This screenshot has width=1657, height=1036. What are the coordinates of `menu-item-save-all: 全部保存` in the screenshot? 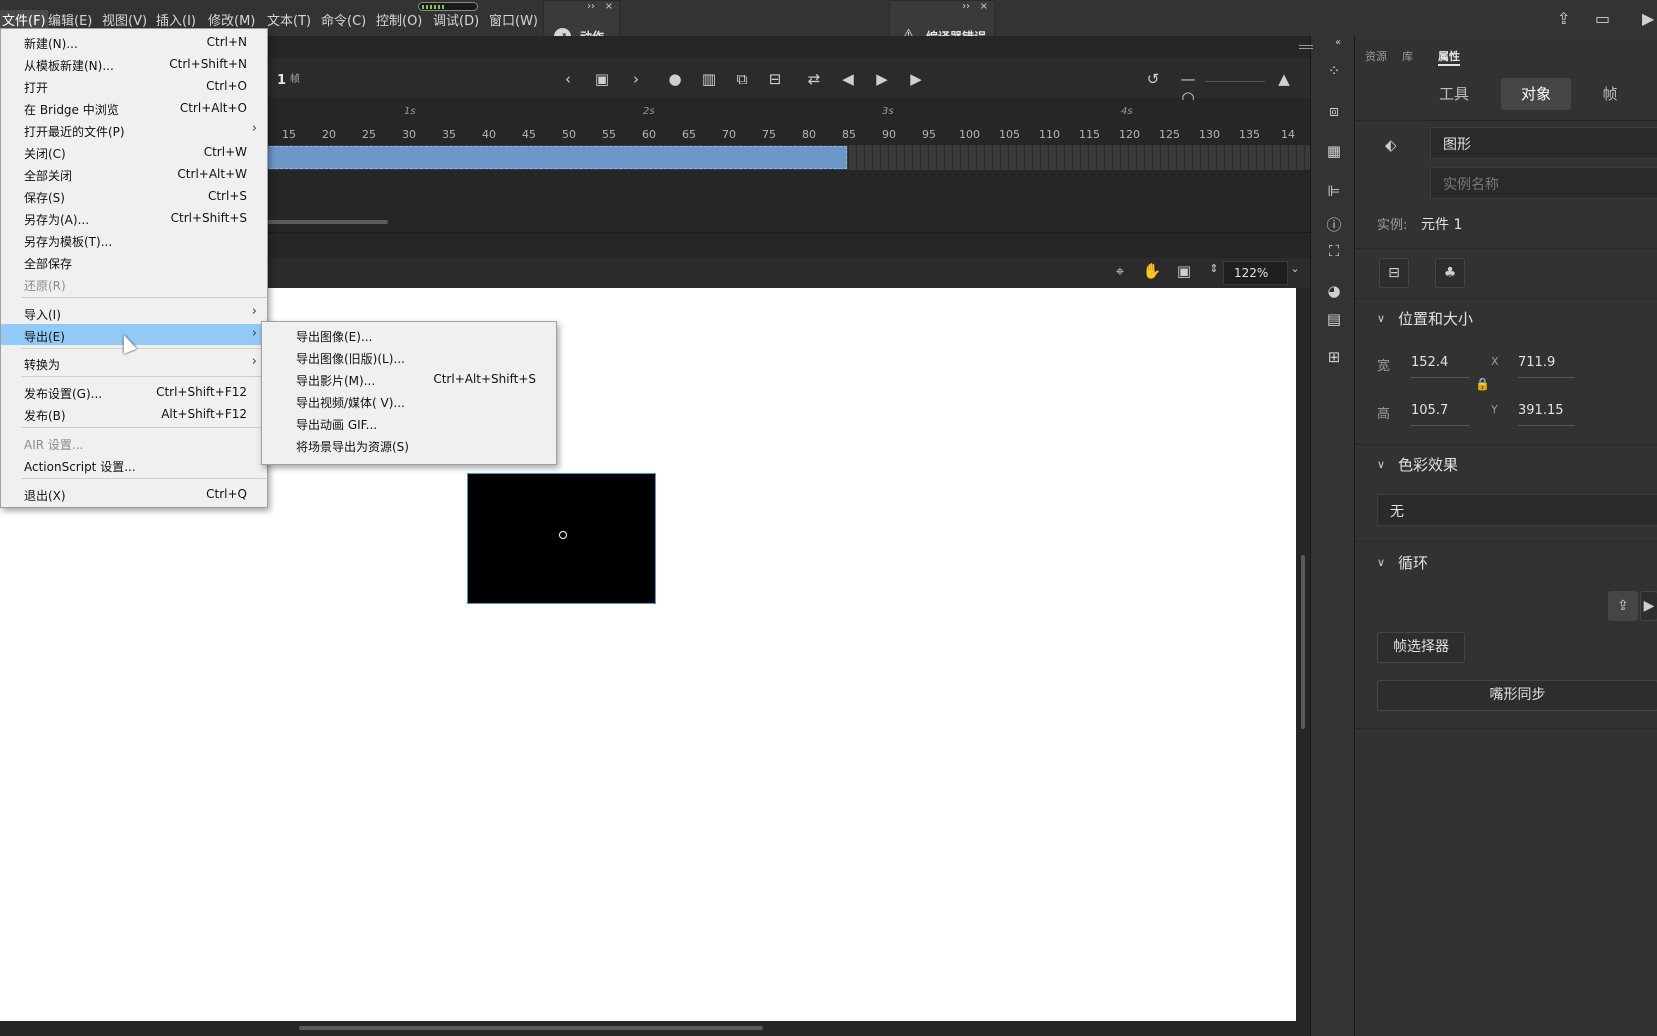 It's located at (134, 261).